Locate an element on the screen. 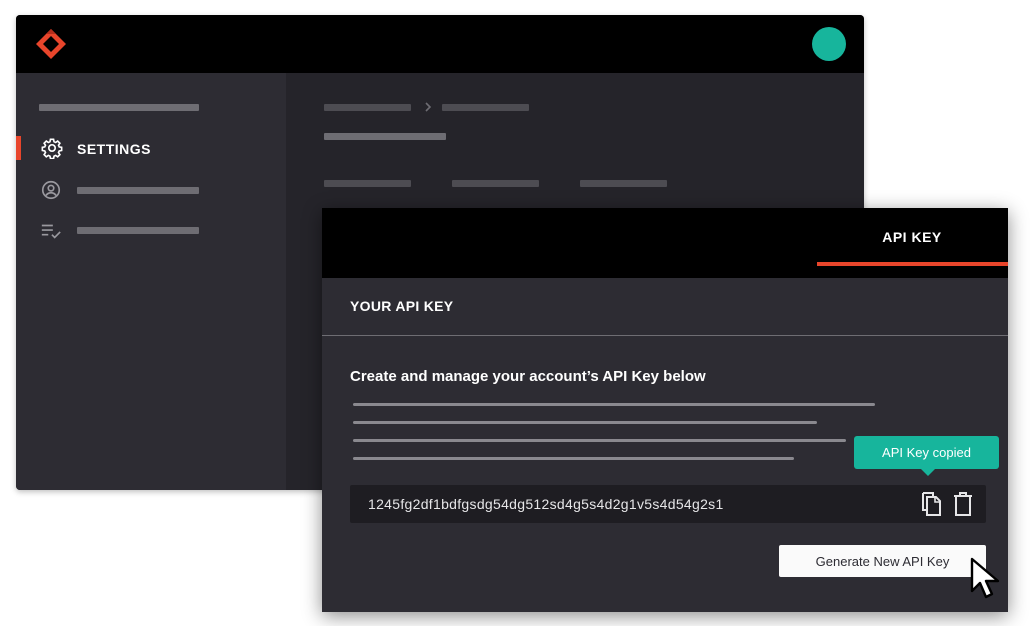  sidebar-item-tasks-placeholder is located at coordinates (138, 230).